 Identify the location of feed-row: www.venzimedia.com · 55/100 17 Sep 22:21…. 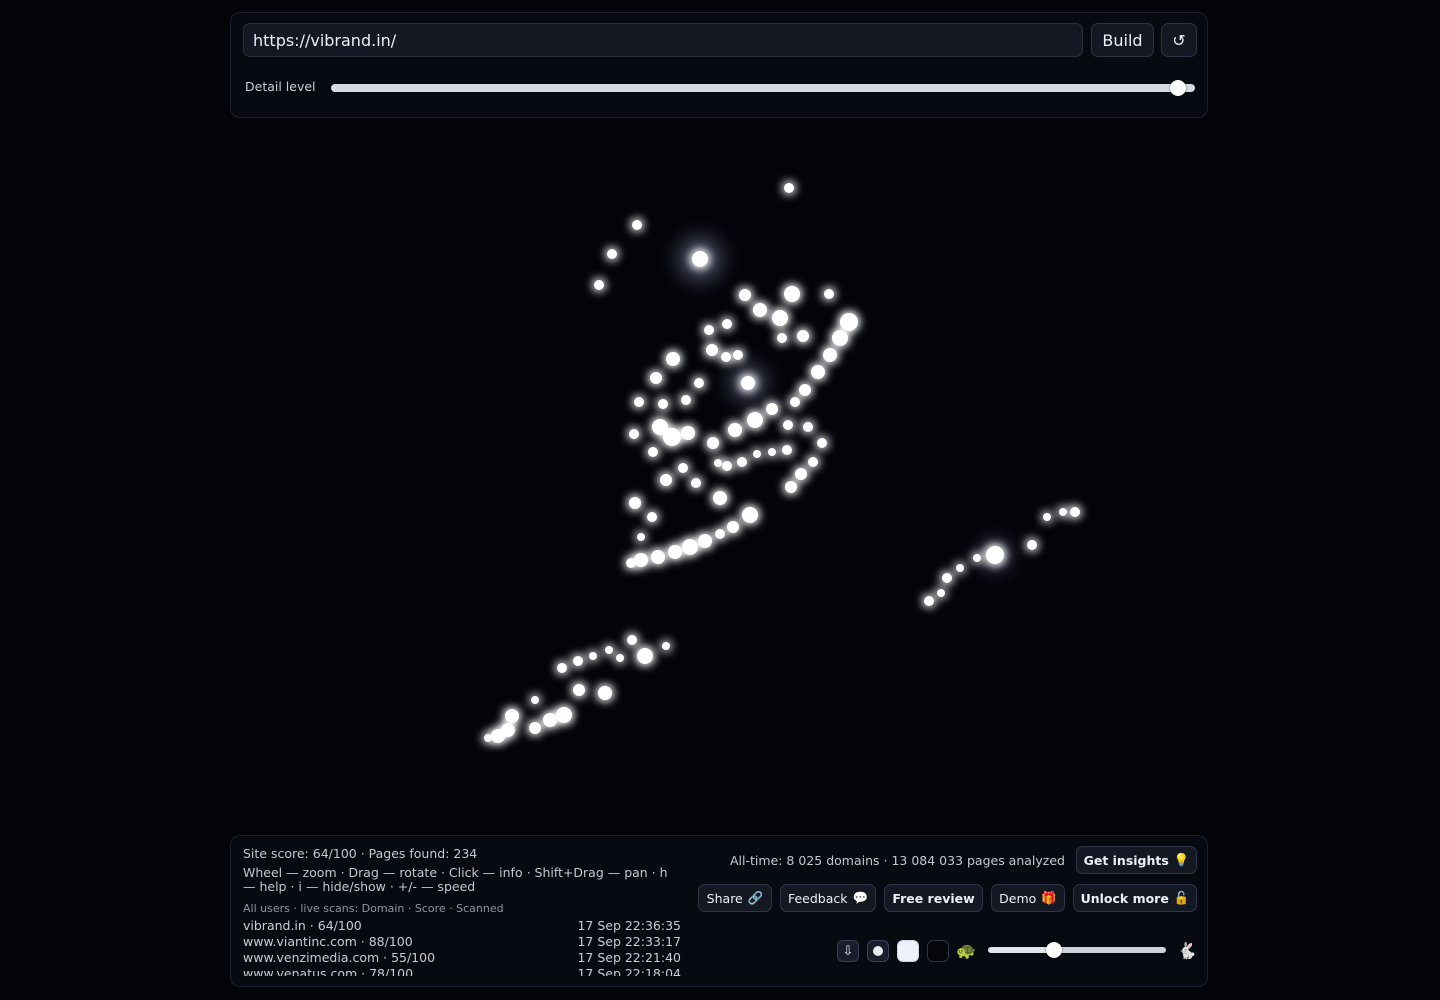
(462, 958).